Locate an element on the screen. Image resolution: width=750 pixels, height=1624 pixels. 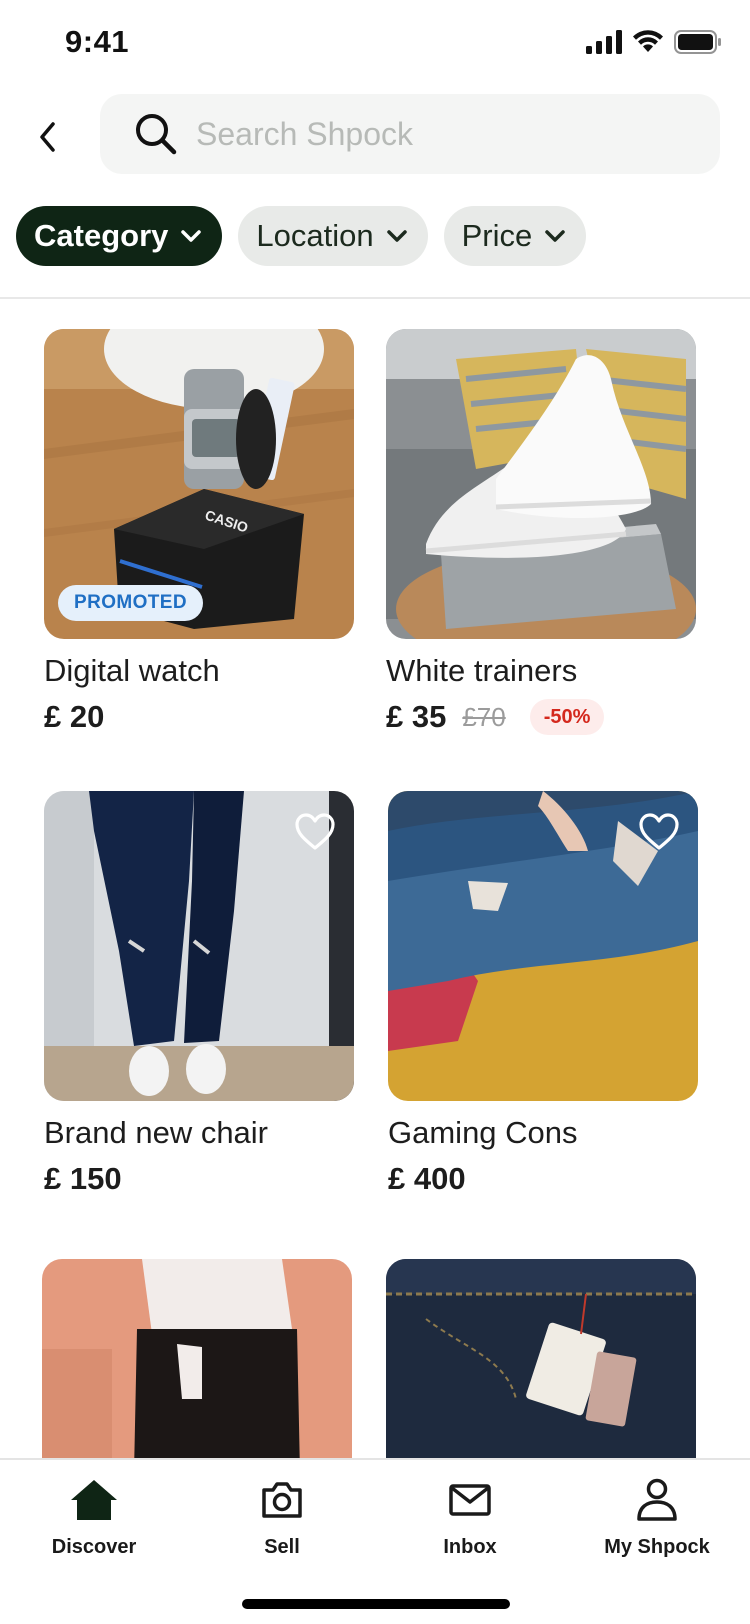
listing-image-chair is located at coordinates (199, 946).